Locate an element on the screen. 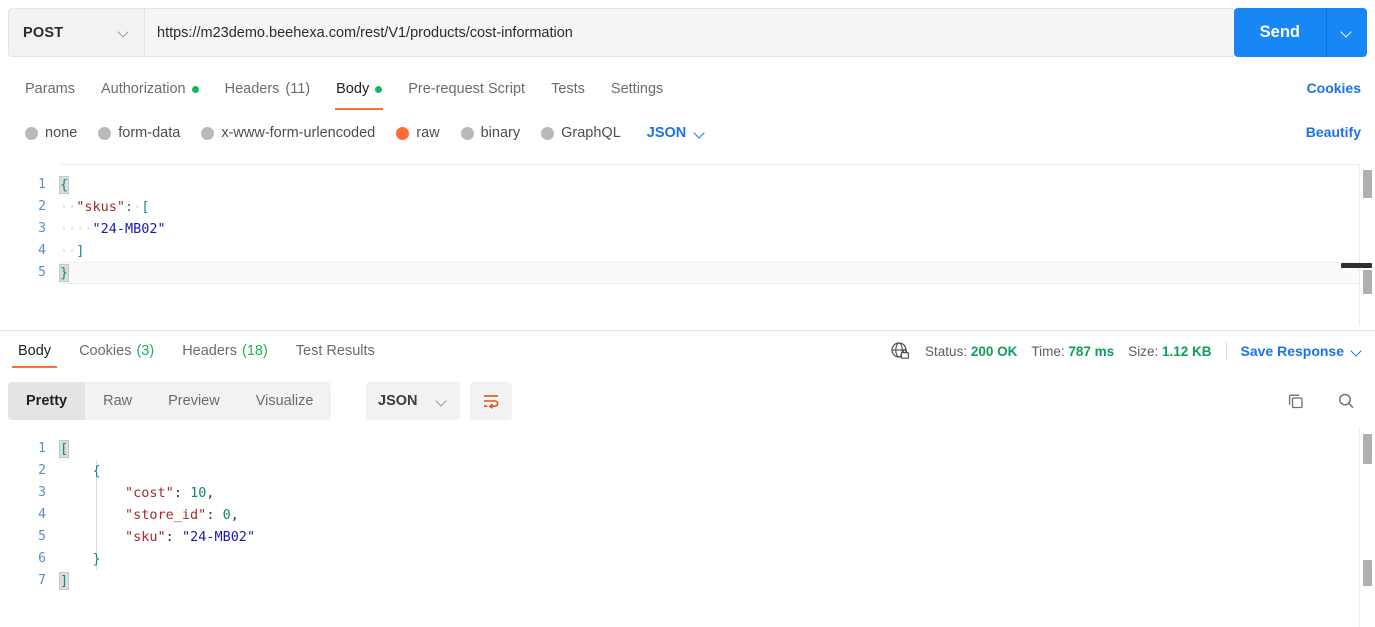 The image size is (1375, 627). save-response-button: Save Response is located at coordinates (1302, 351).